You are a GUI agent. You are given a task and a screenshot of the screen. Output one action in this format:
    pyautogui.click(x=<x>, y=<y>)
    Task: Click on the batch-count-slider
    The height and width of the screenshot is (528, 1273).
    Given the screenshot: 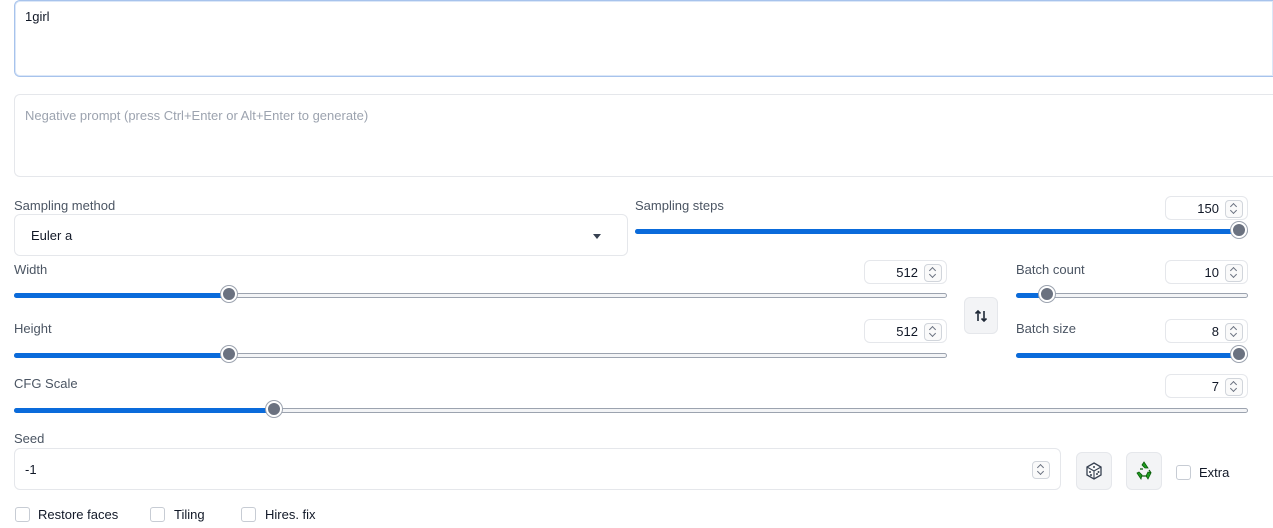 What is the action you would take?
    pyautogui.click(x=1132, y=294)
    